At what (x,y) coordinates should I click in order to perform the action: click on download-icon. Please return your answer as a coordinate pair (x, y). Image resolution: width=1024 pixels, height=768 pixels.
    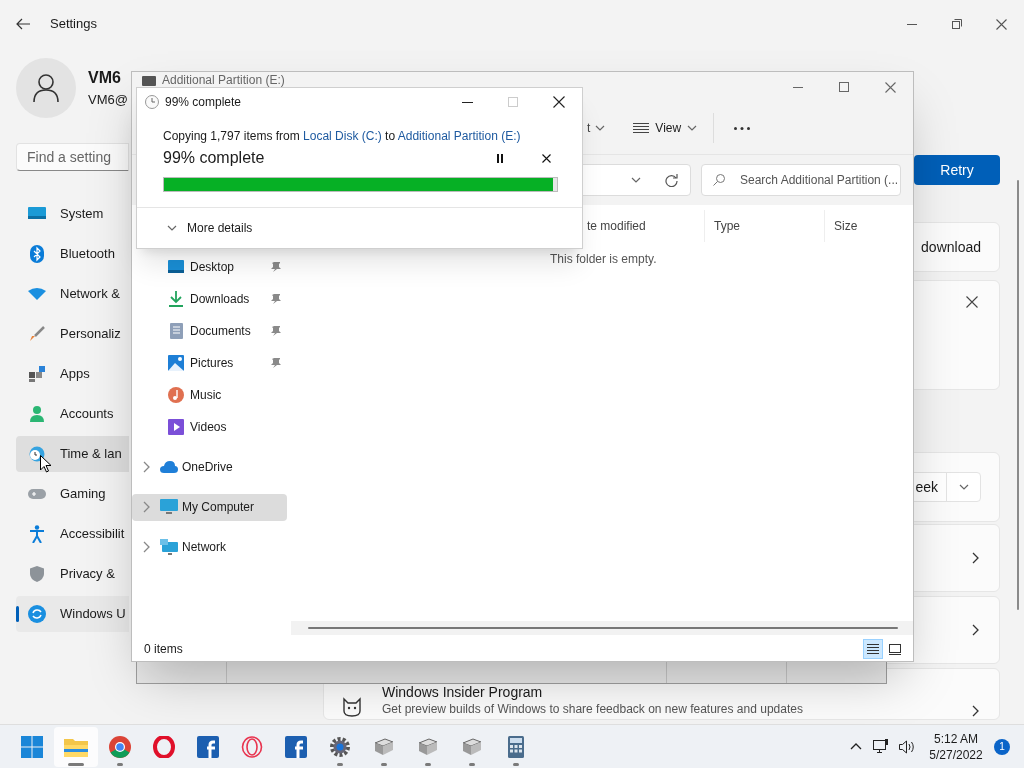
    Looking at the image, I should click on (176, 299).